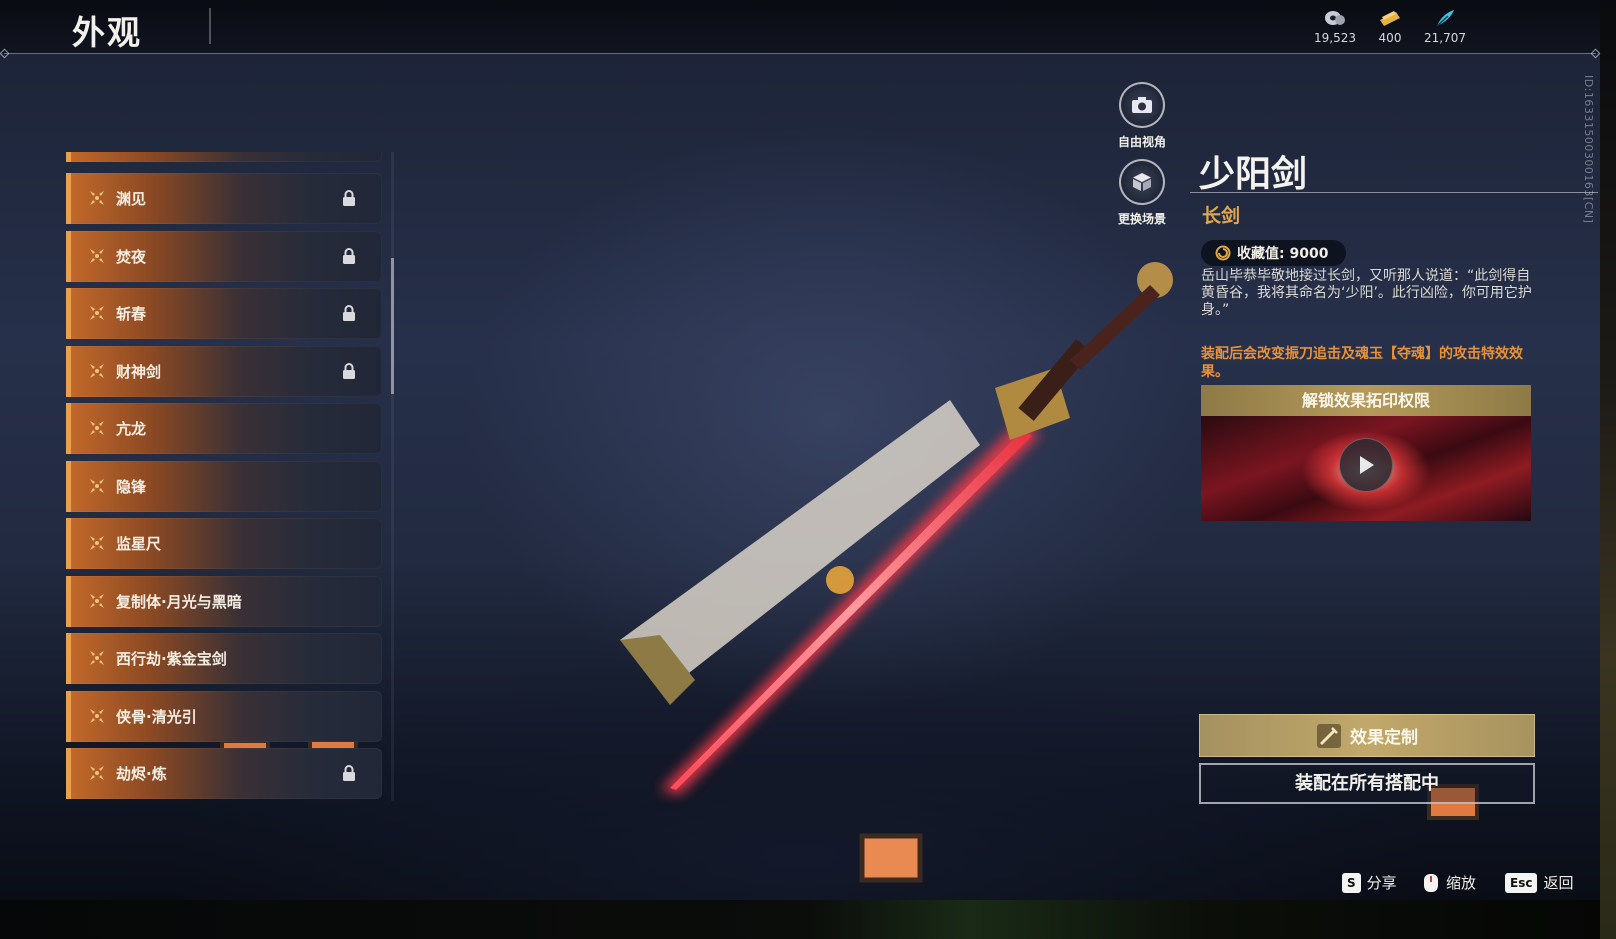 The height and width of the screenshot is (939, 1616). What do you see at coordinates (1461, 883) in the screenshot?
I see `zoom-label: 缩放` at bounding box center [1461, 883].